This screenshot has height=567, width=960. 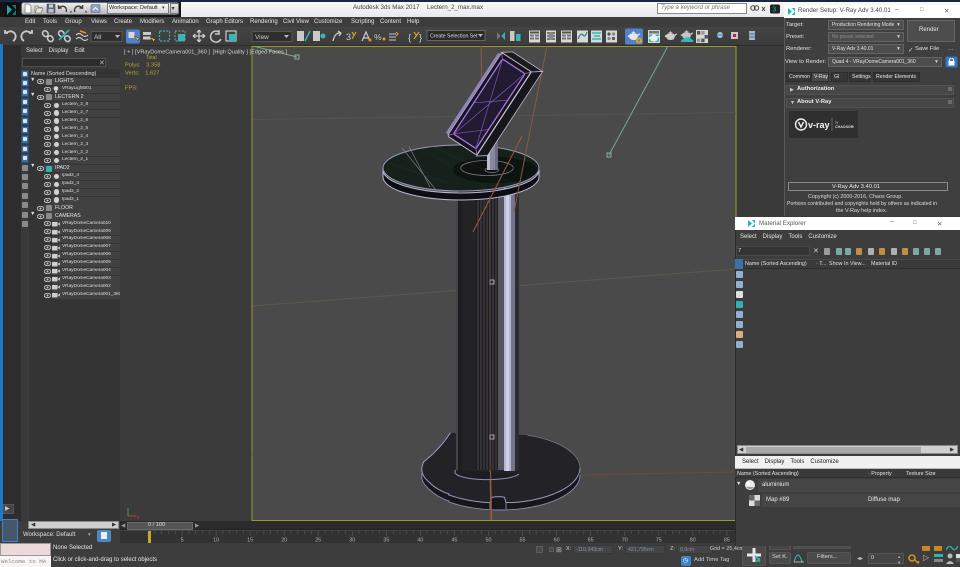 I want to click on svg-text: Total, so click(x=151, y=58).